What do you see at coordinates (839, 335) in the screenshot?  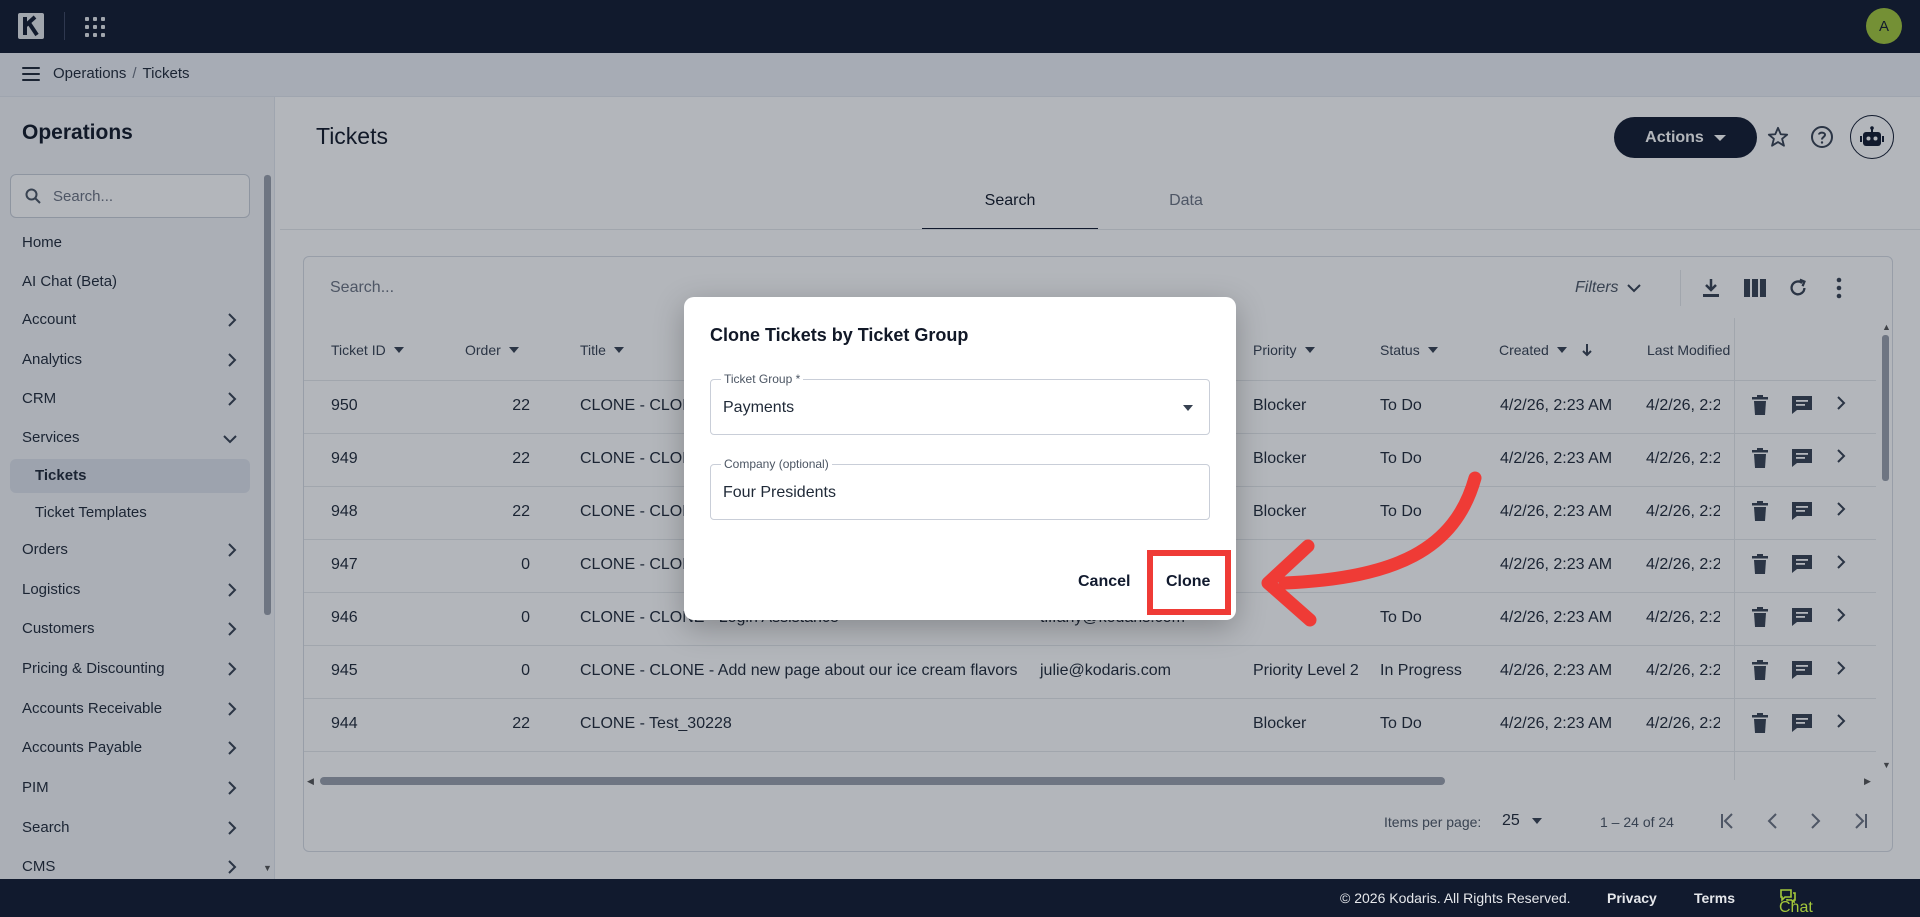 I see `dialog-title: Clone Tickets by Ticket Group` at bounding box center [839, 335].